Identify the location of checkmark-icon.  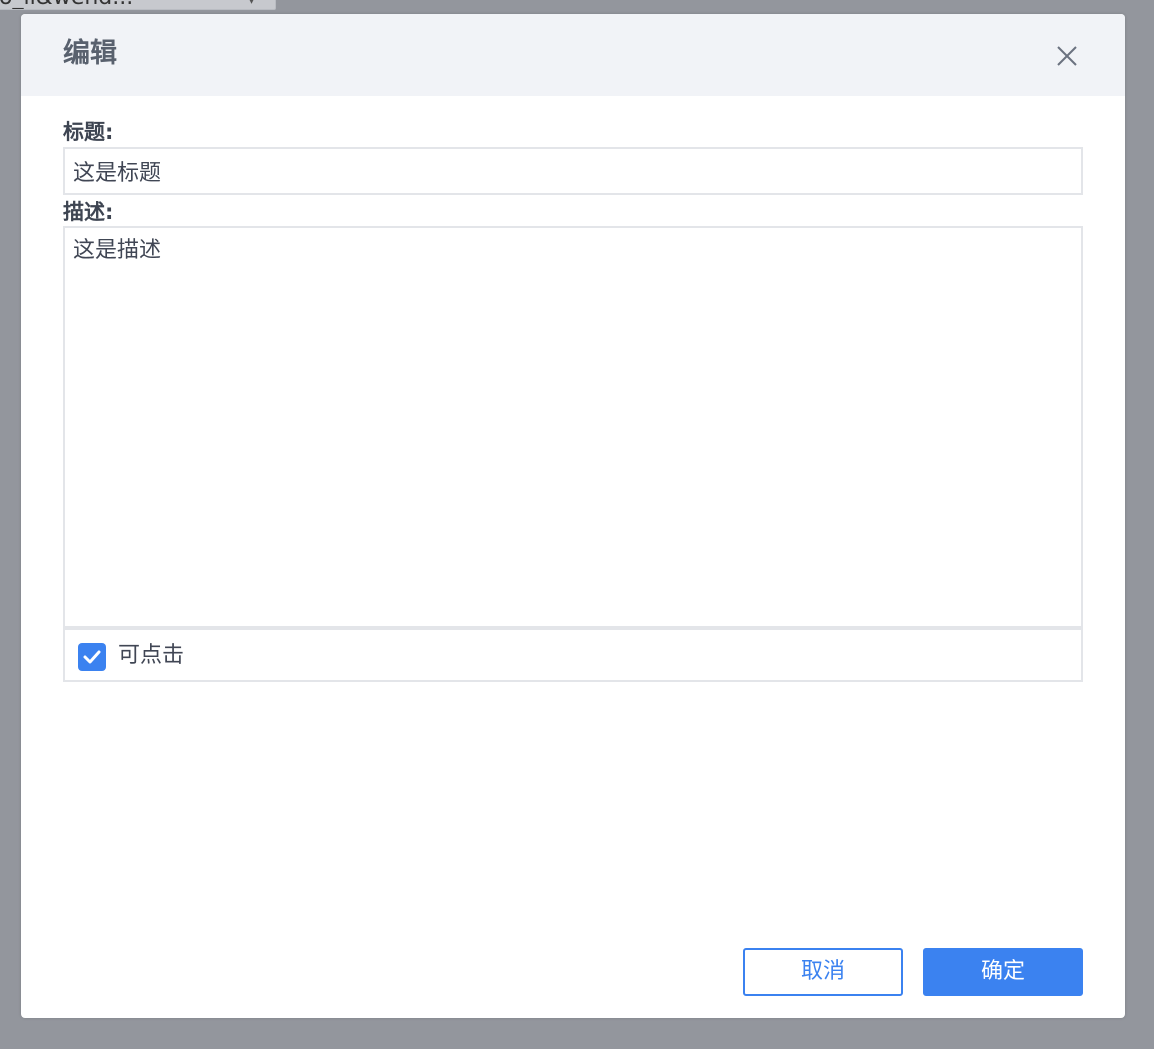
(92, 657).